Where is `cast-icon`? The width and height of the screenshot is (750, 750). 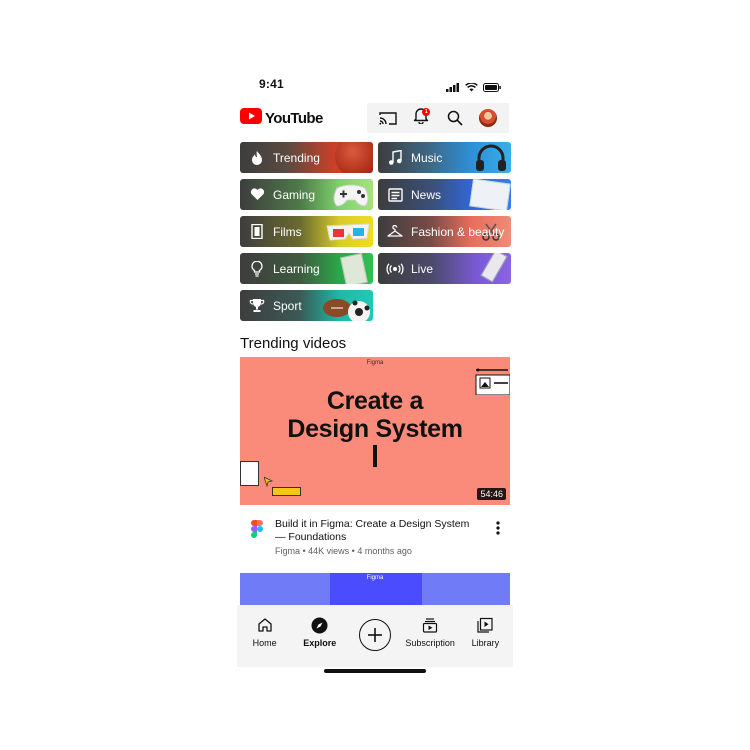 cast-icon is located at coordinates (388, 118).